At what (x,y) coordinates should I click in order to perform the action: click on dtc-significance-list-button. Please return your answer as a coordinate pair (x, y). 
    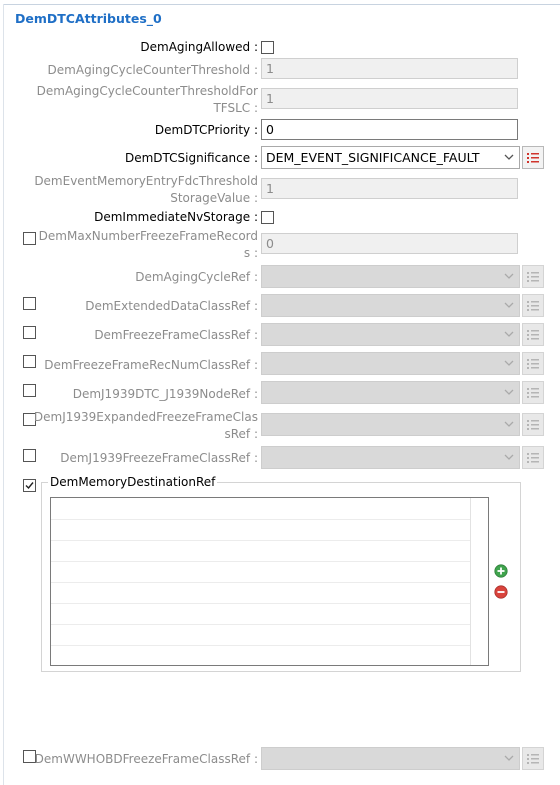
    Looking at the image, I should click on (533, 157).